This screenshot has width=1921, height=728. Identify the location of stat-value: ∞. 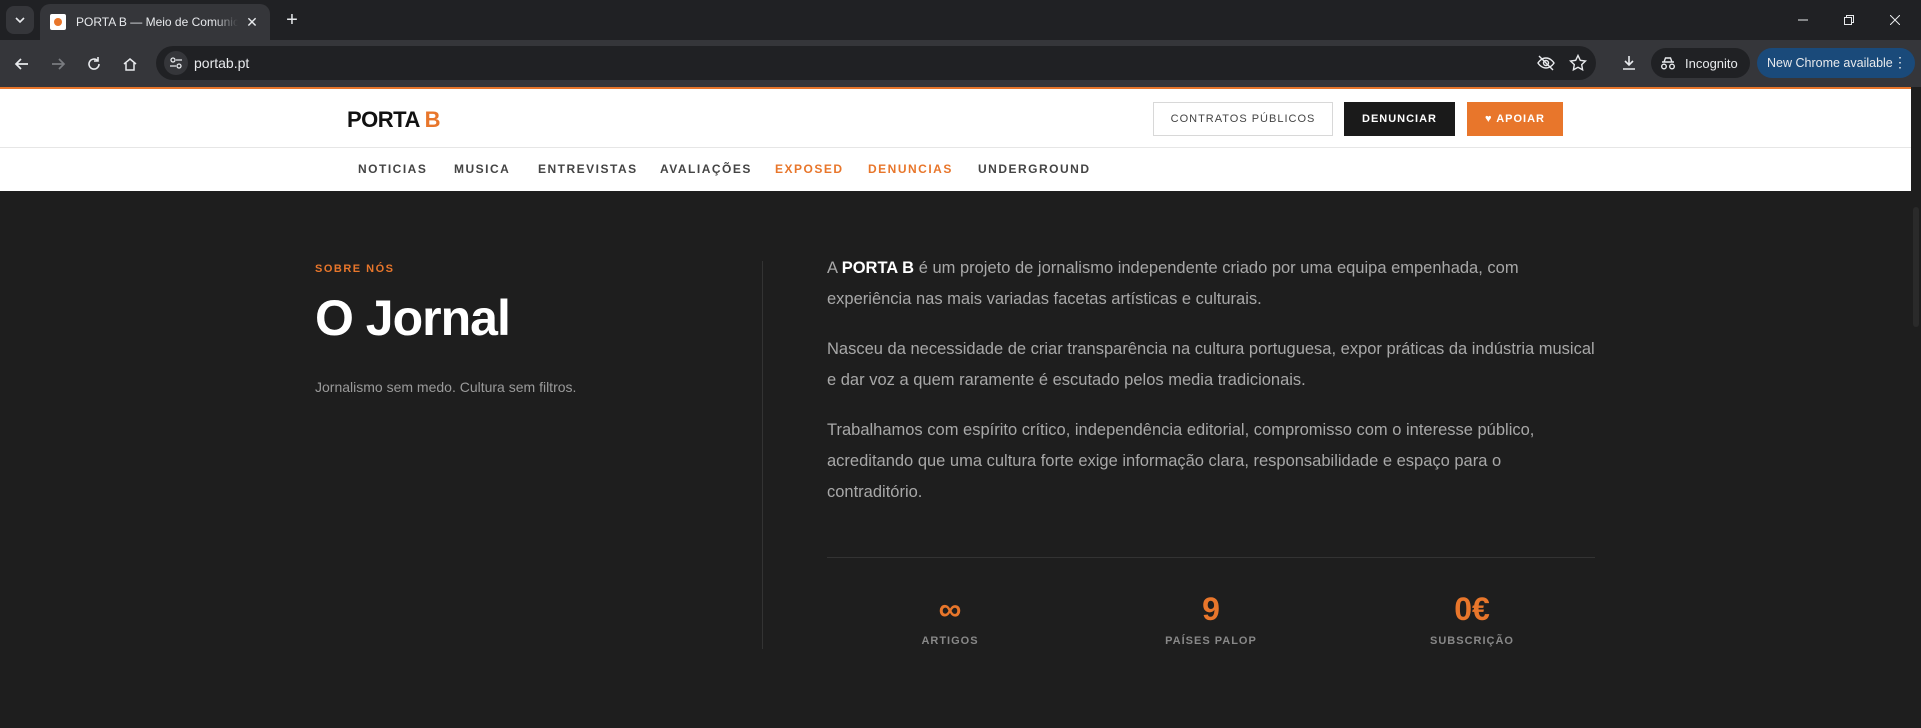
(950, 609).